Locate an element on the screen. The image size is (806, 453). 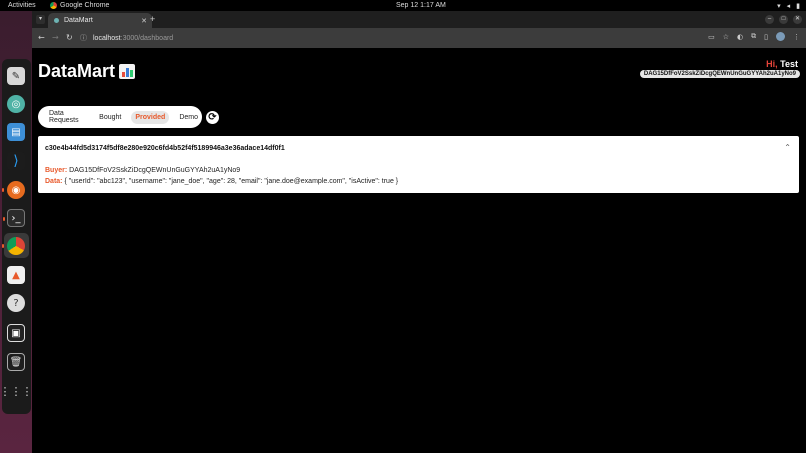
text-editor-icon: ✎ is located at coordinates (16, 76).